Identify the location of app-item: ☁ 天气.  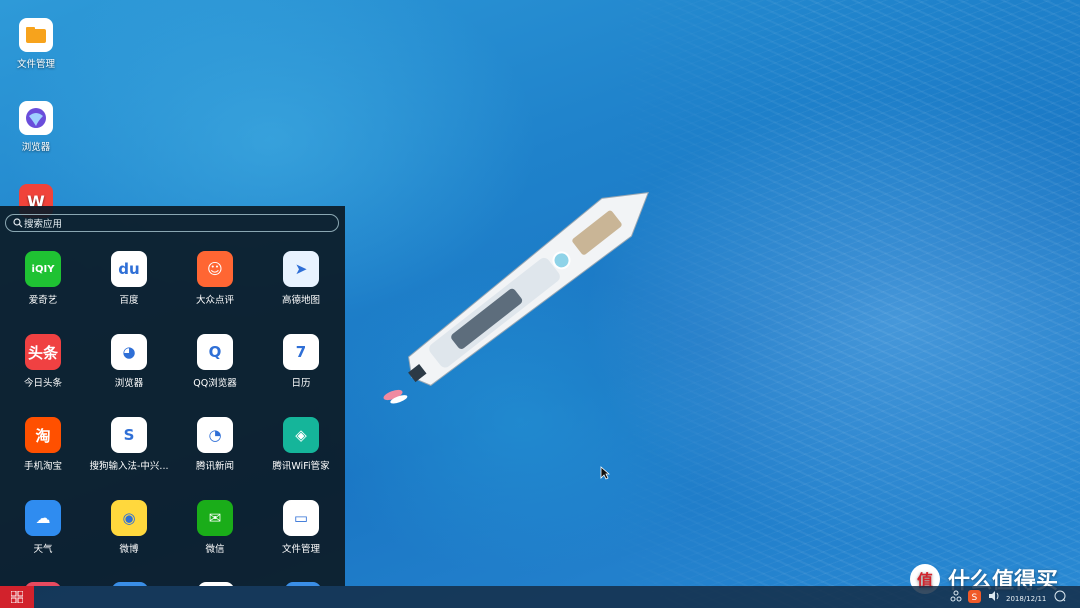
(43, 527).